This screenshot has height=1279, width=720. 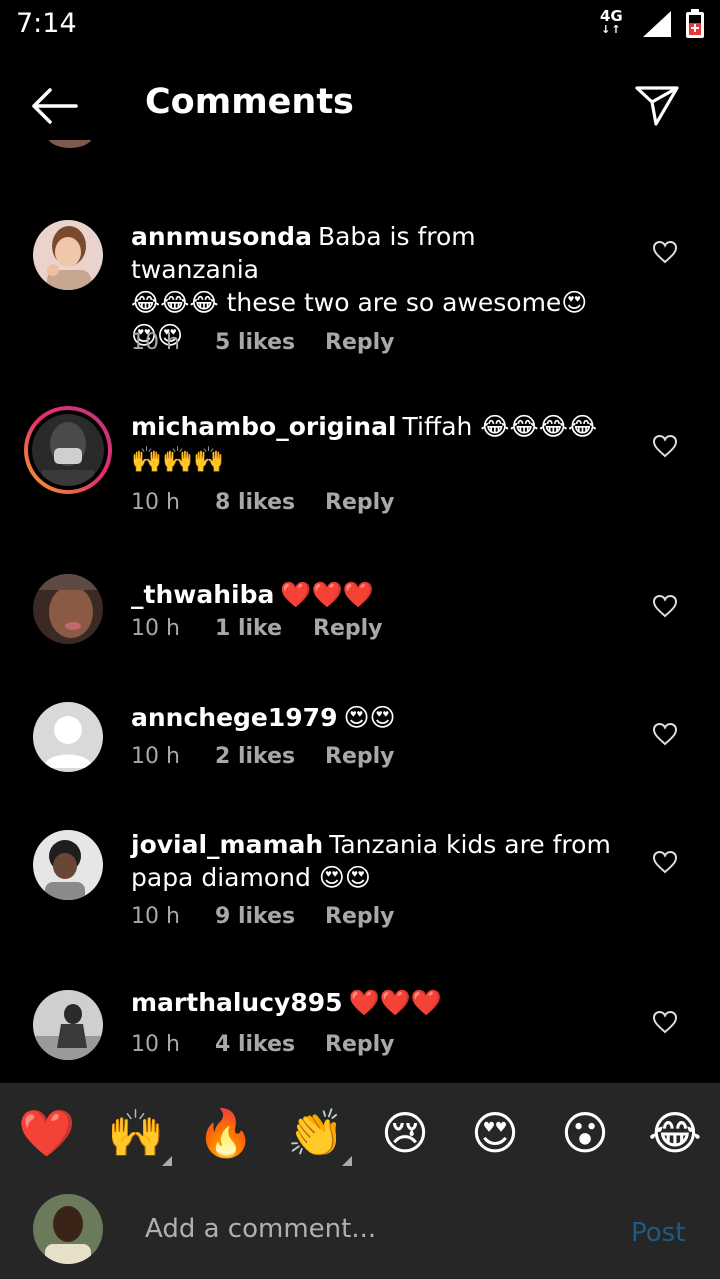 I want to click on comment-likes: 9 likes, so click(x=270, y=916).